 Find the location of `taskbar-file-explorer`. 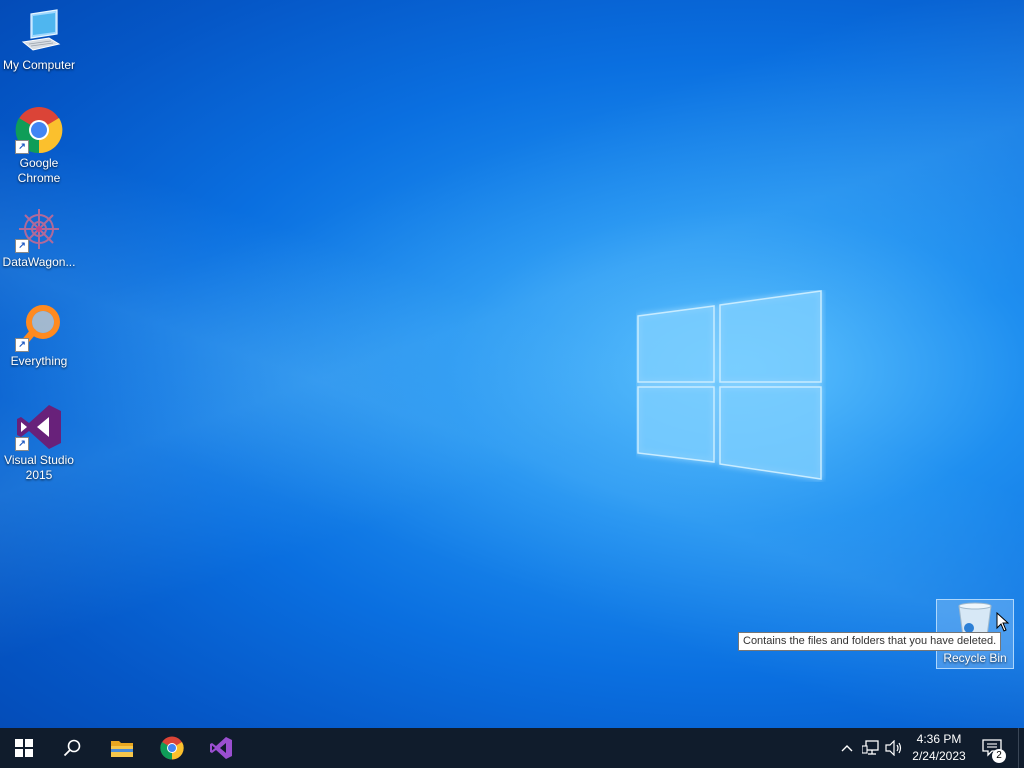

taskbar-file-explorer is located at coordinates (122, 748).